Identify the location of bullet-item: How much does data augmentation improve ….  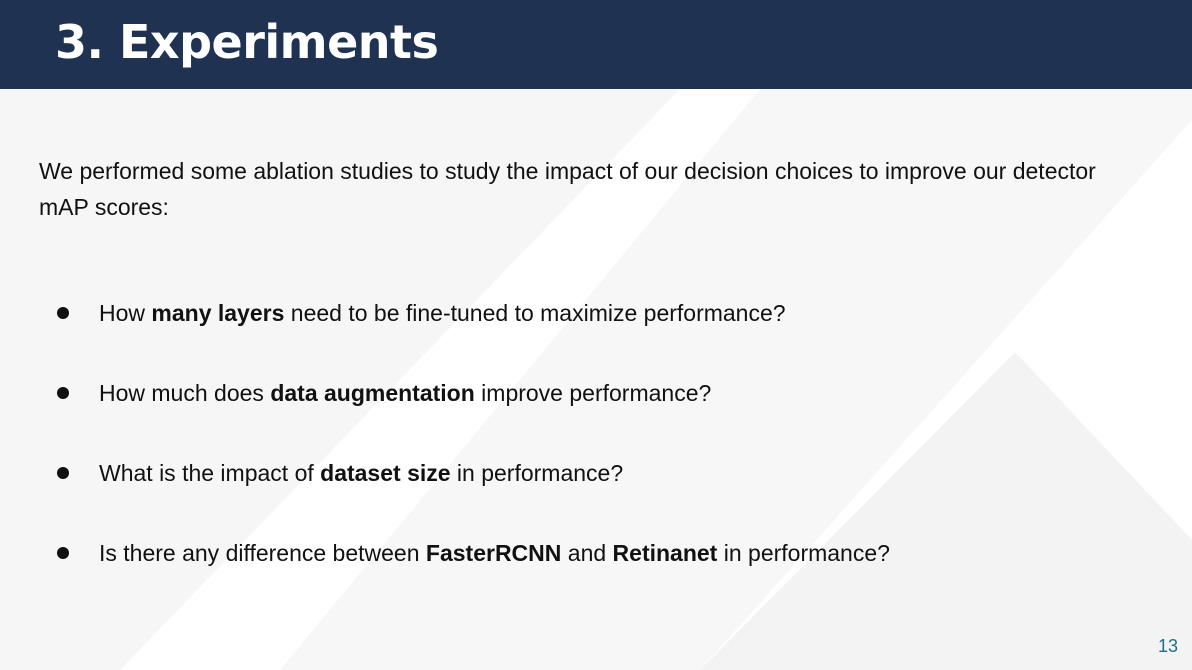
(554, 393).